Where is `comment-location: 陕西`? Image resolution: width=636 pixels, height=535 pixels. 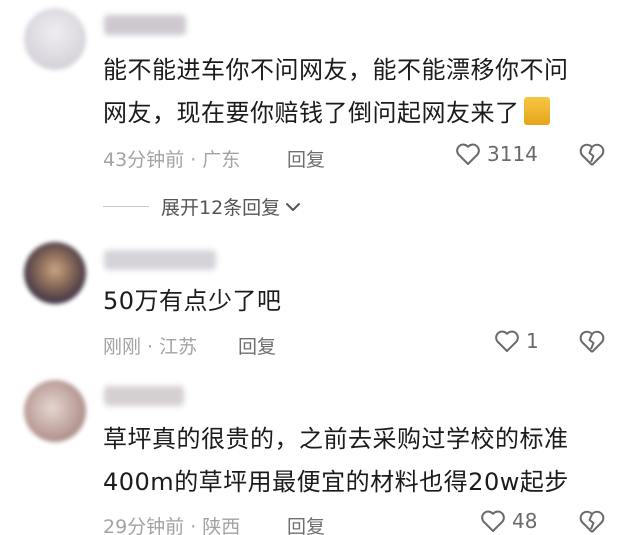
comment-location: 陕西 is located at coordinates (221, 525).